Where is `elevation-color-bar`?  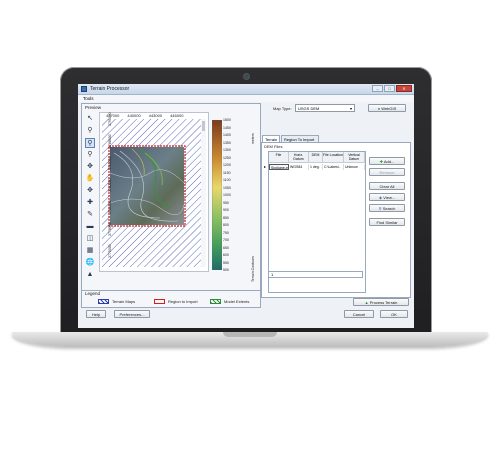 elevation-color-bar is located at coordinates (217, 195).